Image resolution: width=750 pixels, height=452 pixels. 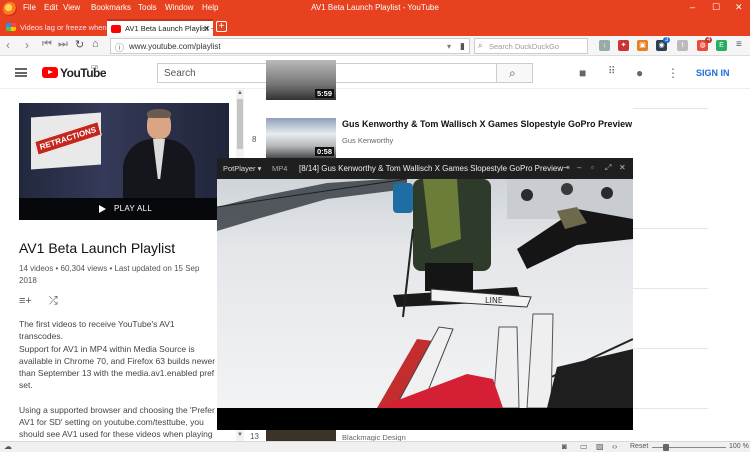 I want to click on extension-orange-icon: ▣, so click(x=642, y=45).